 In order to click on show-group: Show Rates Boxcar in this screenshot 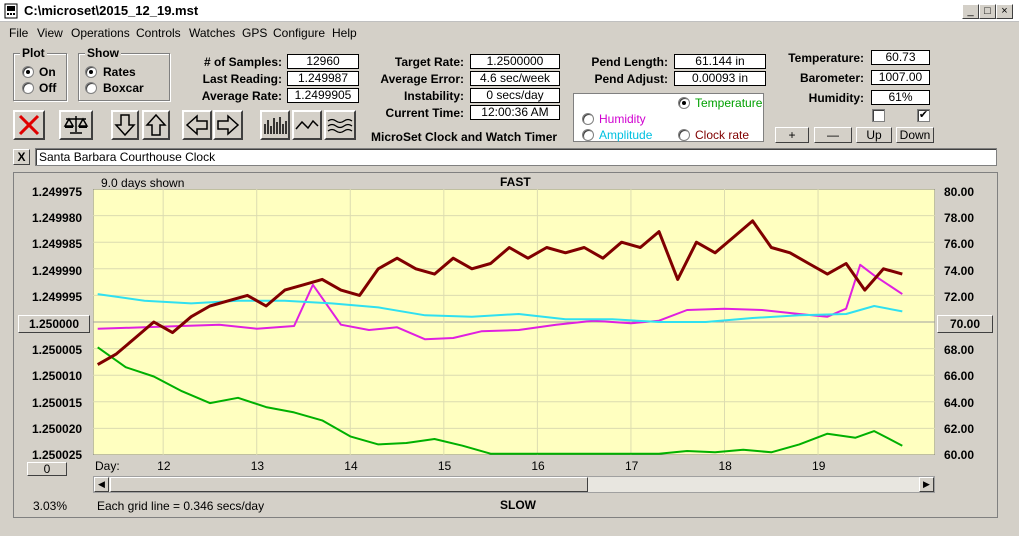, I will do `click(124, 73)`.